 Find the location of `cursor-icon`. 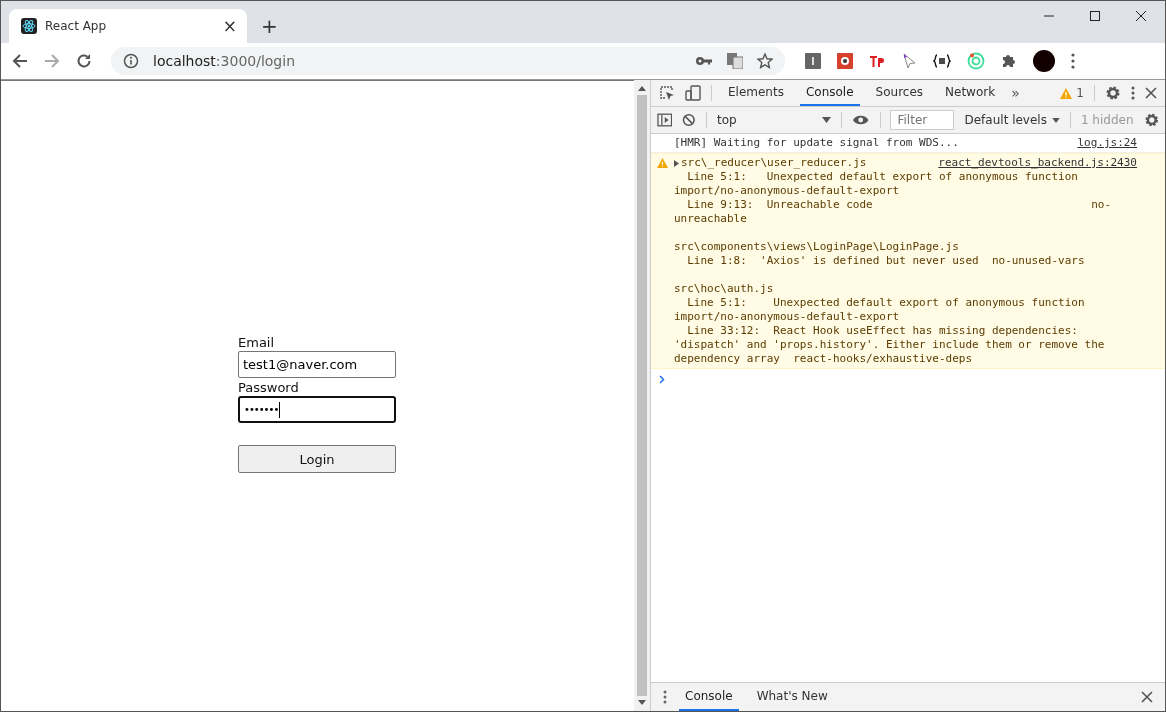

cursor-icon is located at coordinates (909, 61).